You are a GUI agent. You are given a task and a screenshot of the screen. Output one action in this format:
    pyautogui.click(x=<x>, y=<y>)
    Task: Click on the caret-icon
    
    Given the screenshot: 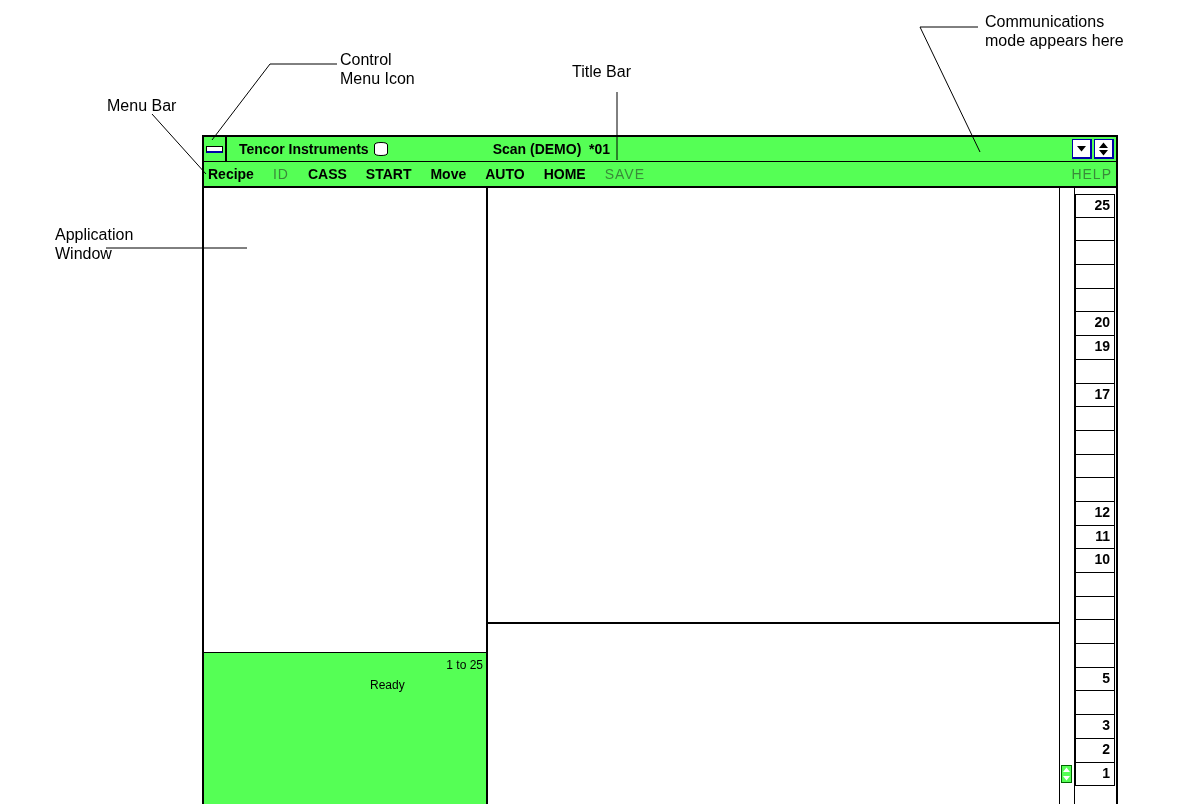 What is the action you would take?
    pyautogui.click(x=1081, y=148)
    